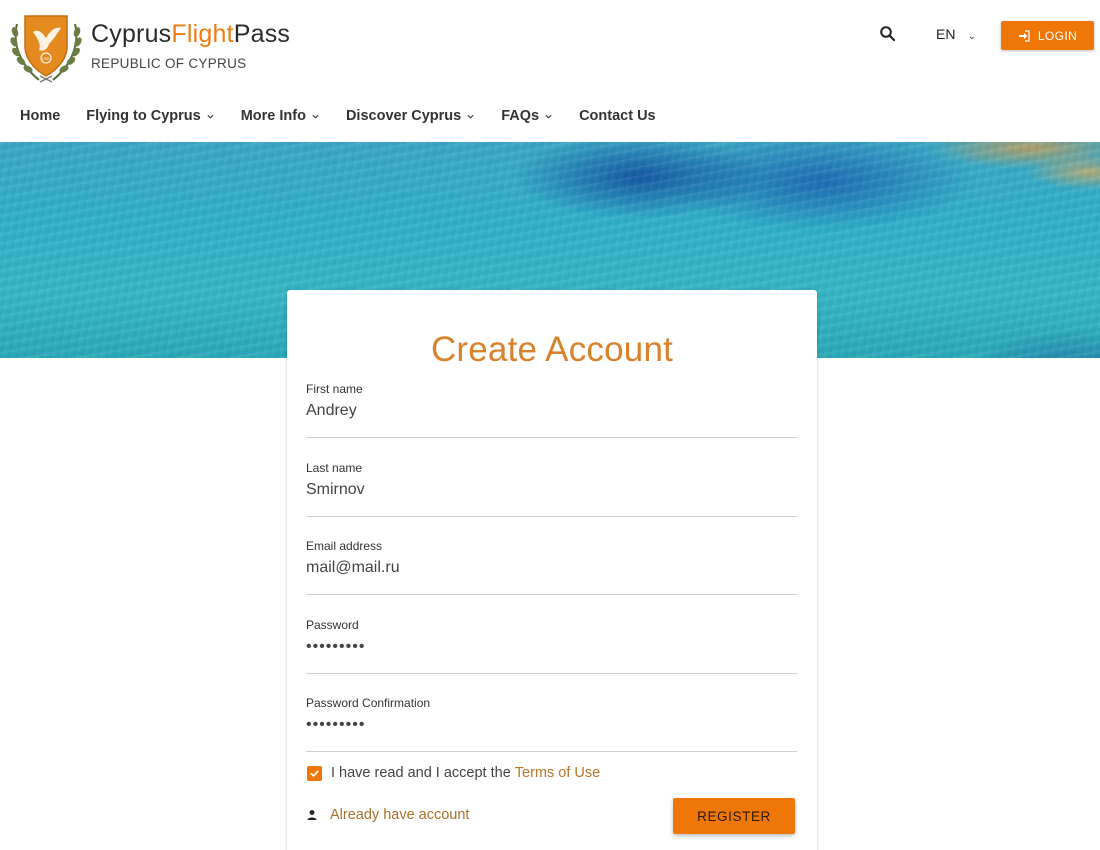 The image size is (1100, 850). Describe the element at coordinates (262, 34) in the screenshot. I see `brand-name-part3: Pass` at that location.